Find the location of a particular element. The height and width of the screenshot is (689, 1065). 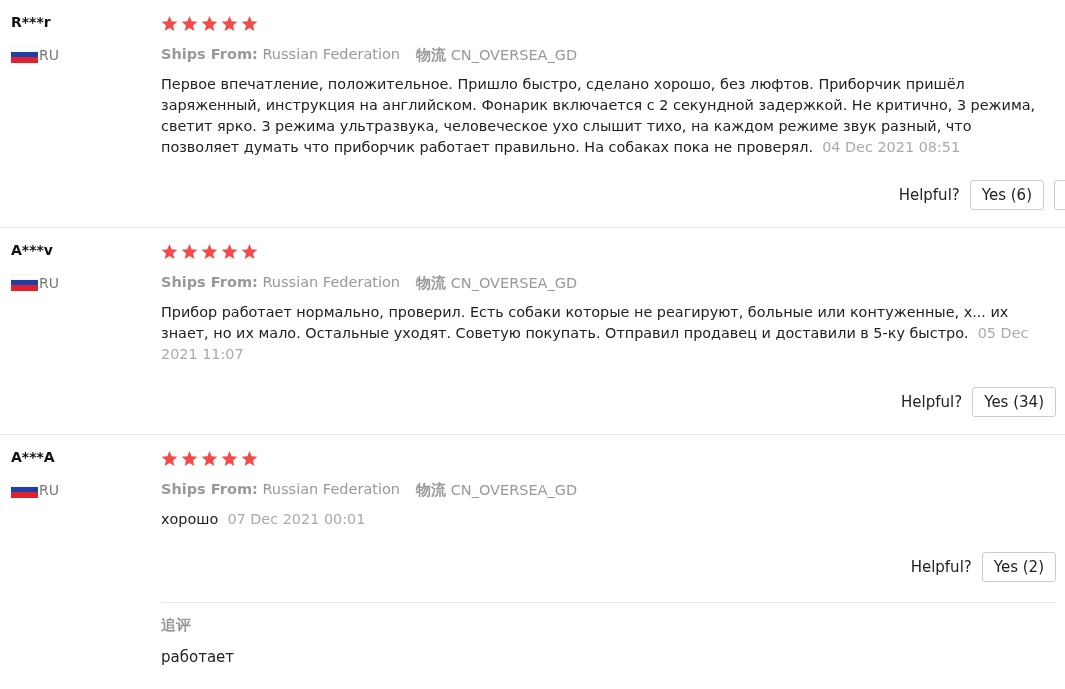

user-name: R***r is located at coordinates (31, 23).